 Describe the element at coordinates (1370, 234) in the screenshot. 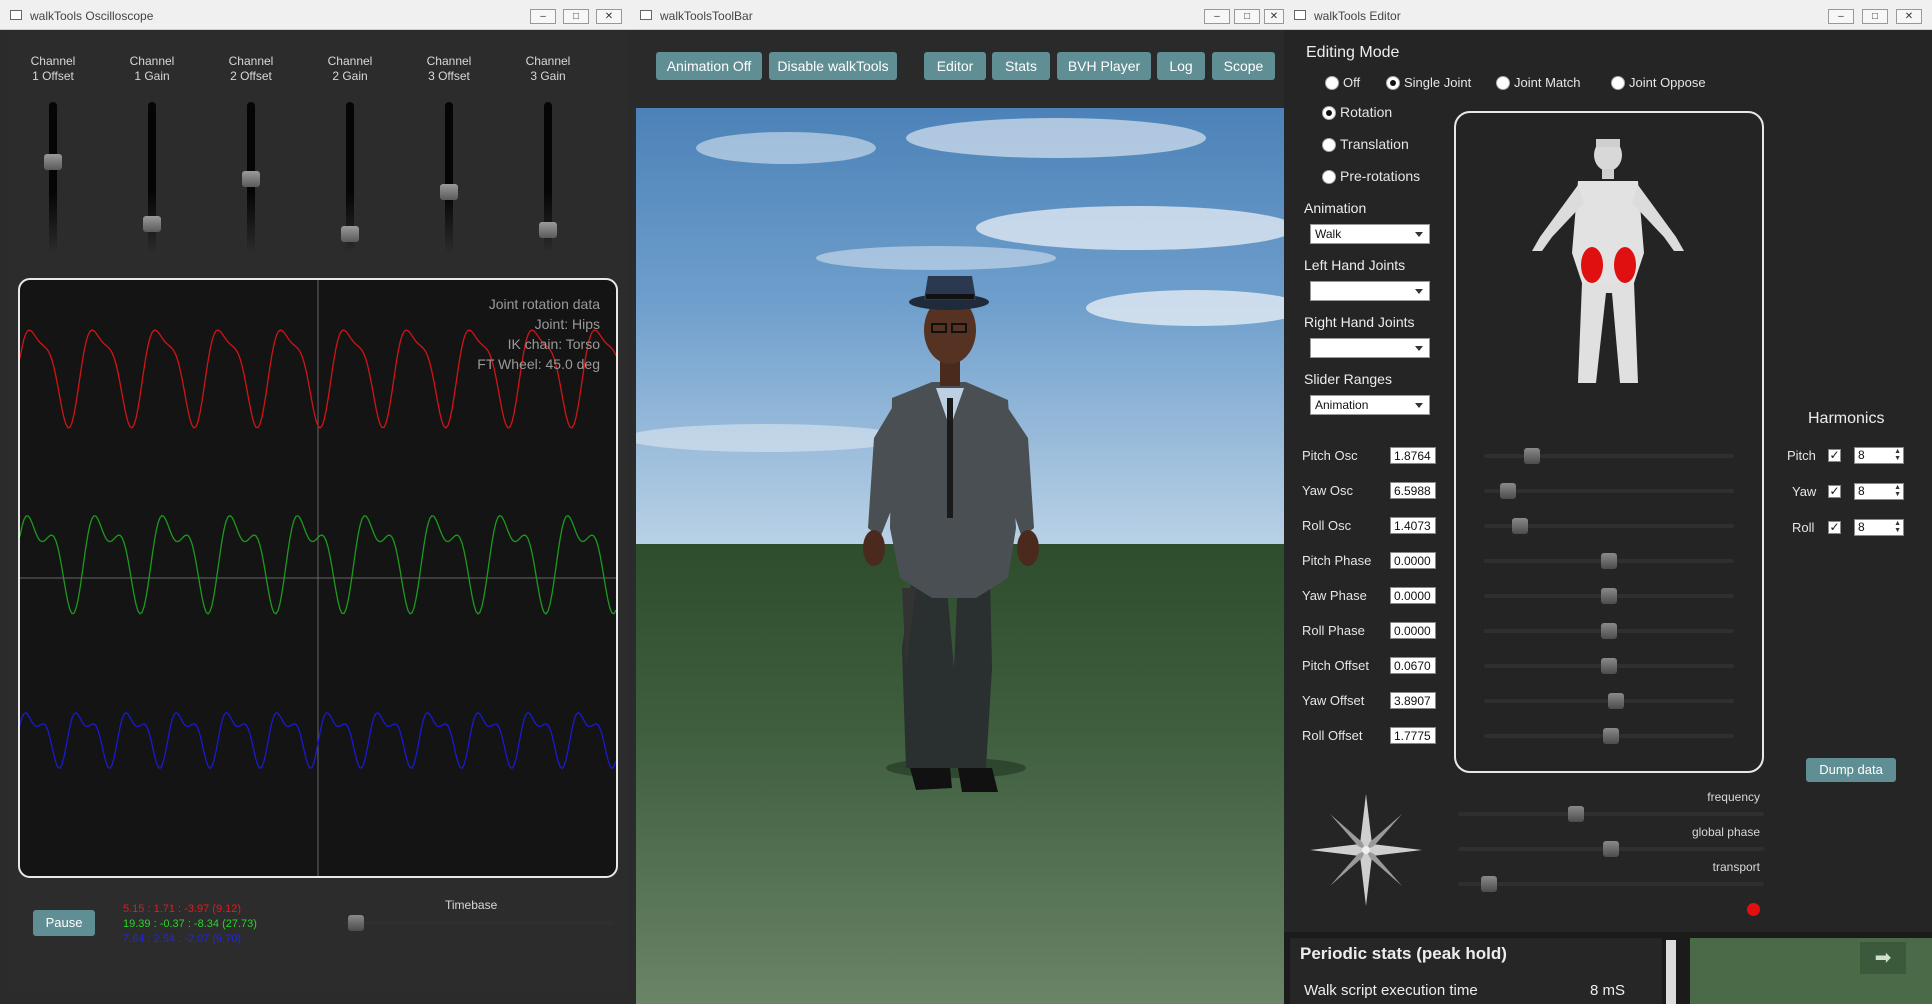

I see `animation-select: Walk` at that location.